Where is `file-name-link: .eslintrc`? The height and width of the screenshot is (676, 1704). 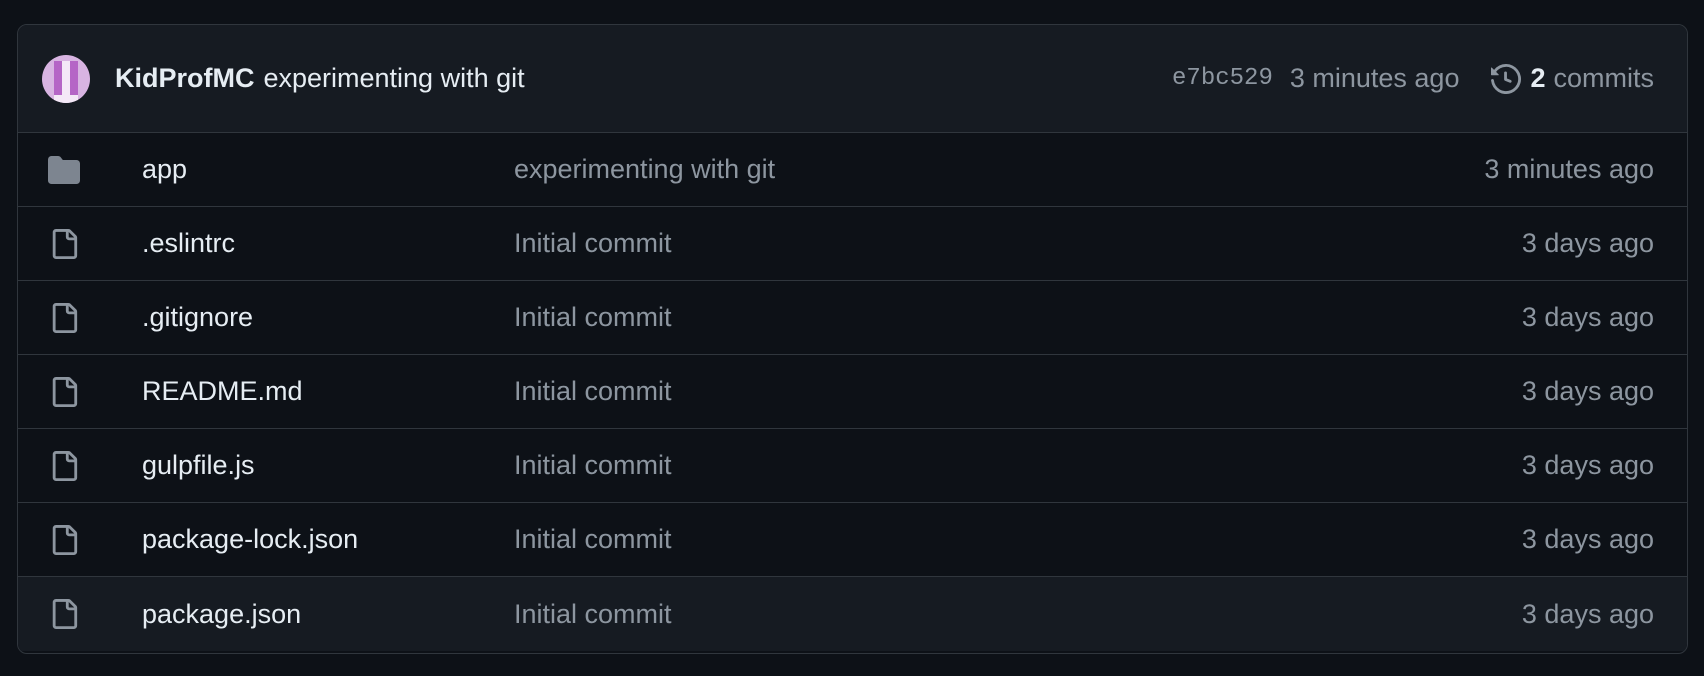 file-name-link: .eslintrc is located at coordinates (298, 243).